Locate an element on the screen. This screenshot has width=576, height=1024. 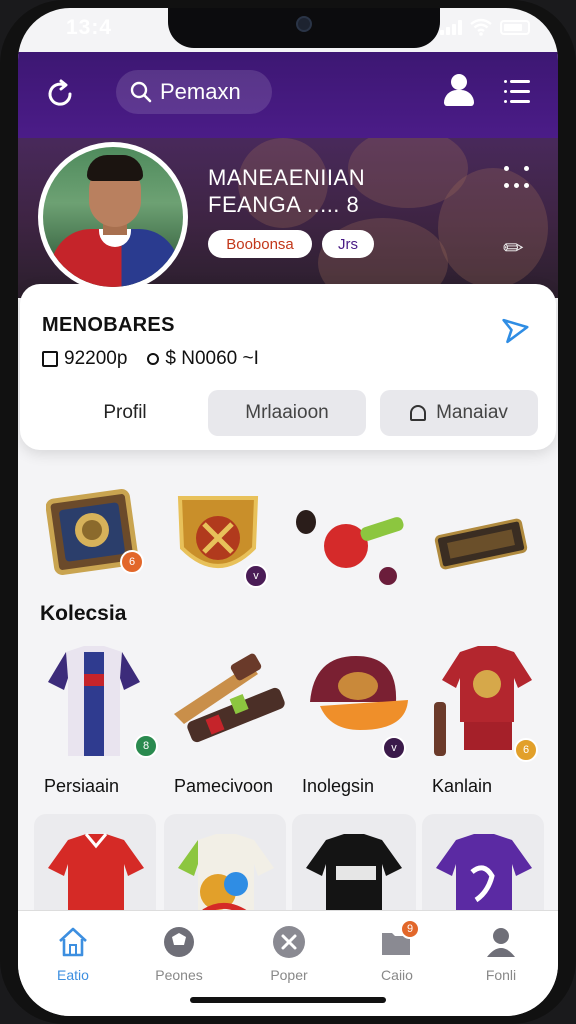
nav-item-profile: Fonli is located at coordinates (501, 954).